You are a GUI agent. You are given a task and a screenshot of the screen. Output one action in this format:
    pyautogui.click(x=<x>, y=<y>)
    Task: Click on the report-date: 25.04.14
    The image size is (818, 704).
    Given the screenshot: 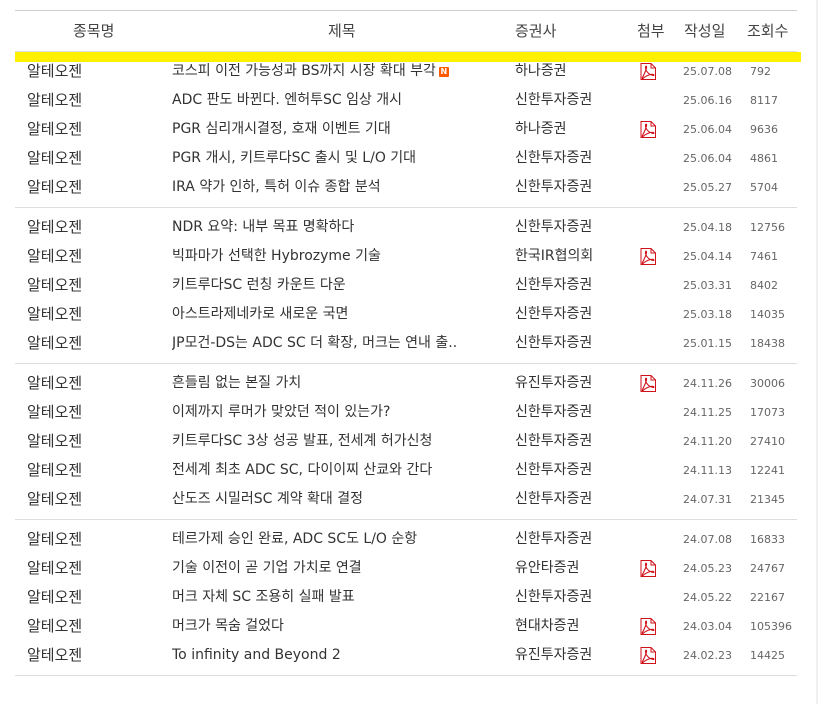 What is the action you would take?
    pyautogui.click(x=707, y=256)
    